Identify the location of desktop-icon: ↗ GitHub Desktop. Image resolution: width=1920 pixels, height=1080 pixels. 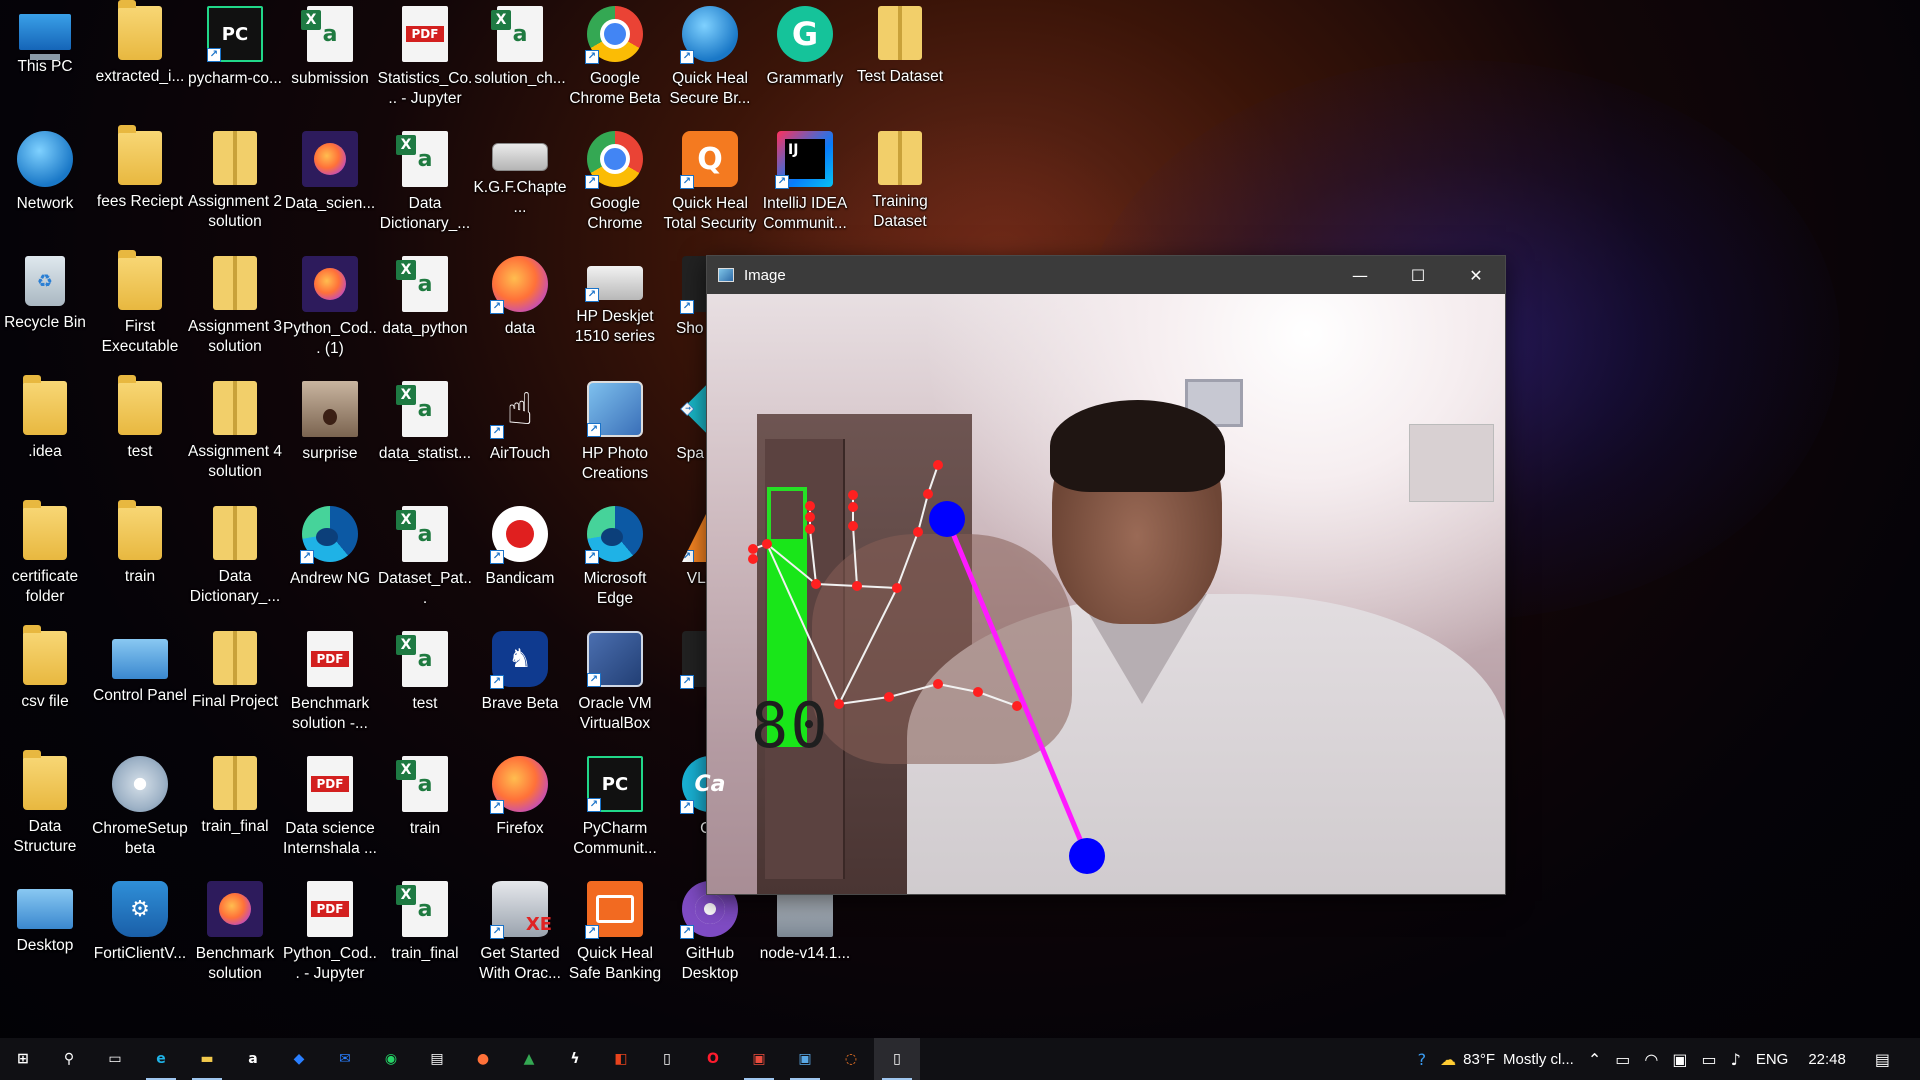
(710, 940).